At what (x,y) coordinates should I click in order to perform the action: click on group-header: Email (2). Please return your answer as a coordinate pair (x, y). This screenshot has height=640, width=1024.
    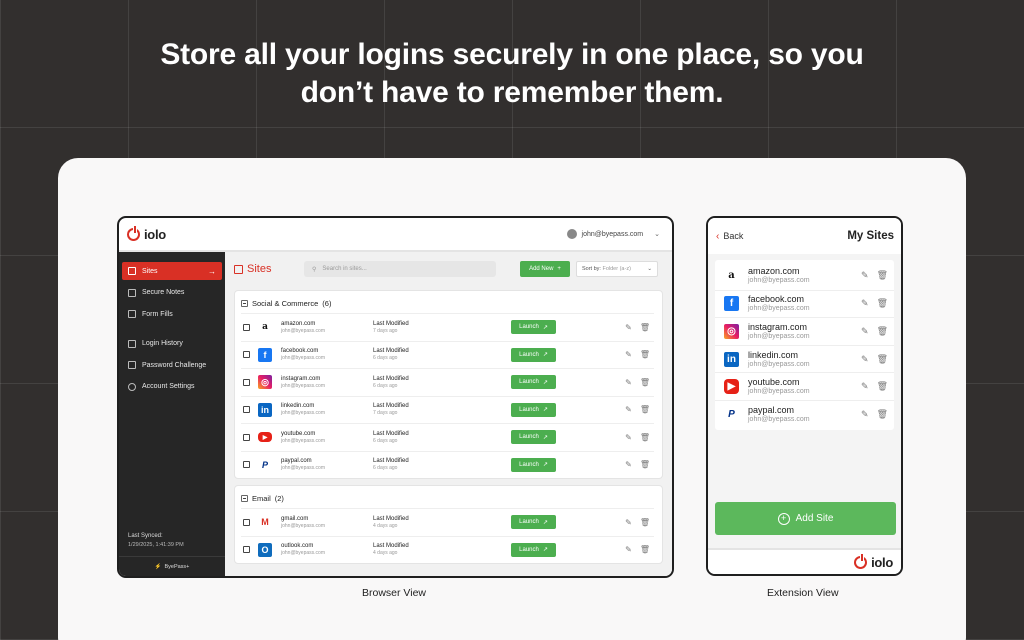
    Looking at the image, I should click on (447, 498).